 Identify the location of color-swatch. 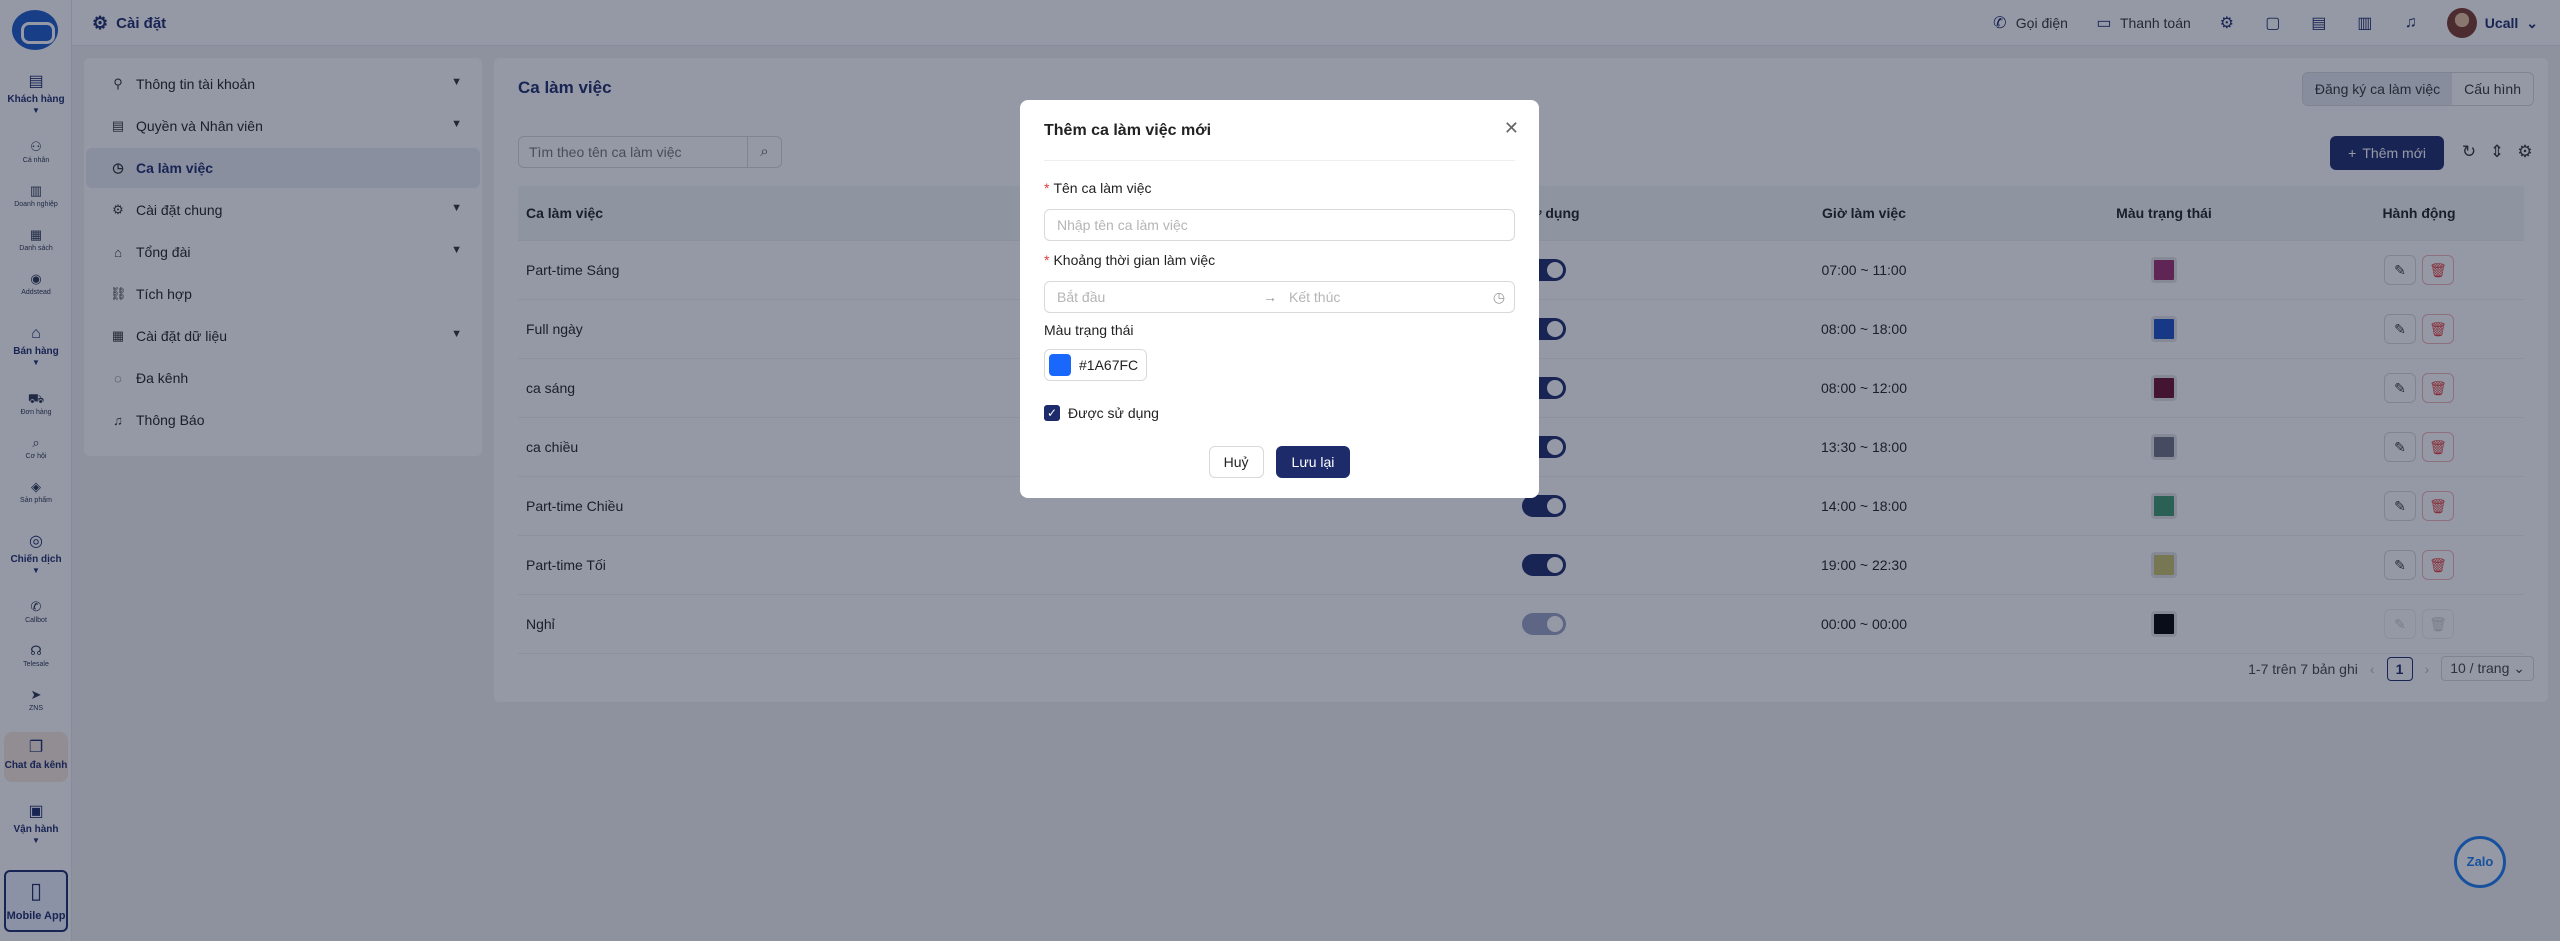
(1060, 365).